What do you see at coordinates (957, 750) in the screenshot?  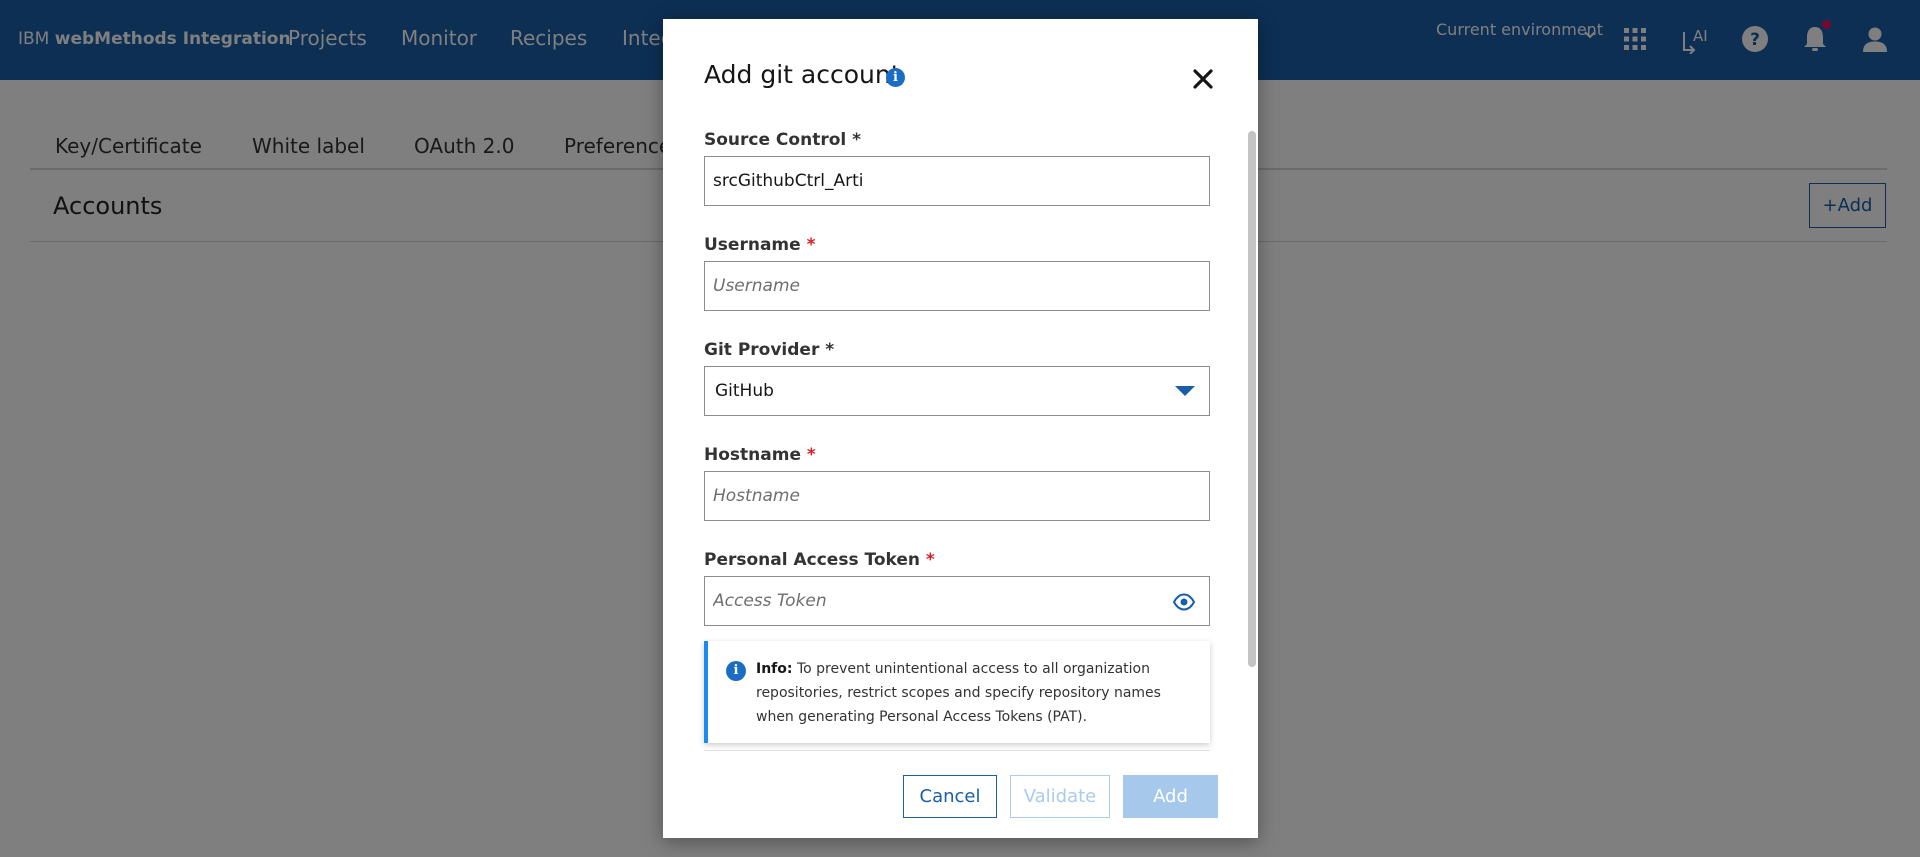 I see `footer-divider` at bounding box center [957, 750].